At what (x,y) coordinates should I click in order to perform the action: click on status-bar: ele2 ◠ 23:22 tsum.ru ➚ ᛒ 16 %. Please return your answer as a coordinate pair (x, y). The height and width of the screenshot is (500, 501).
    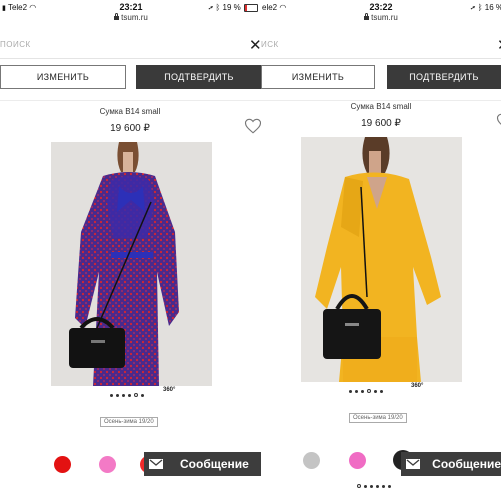
    Looking at the image, I should click on (381, 13).